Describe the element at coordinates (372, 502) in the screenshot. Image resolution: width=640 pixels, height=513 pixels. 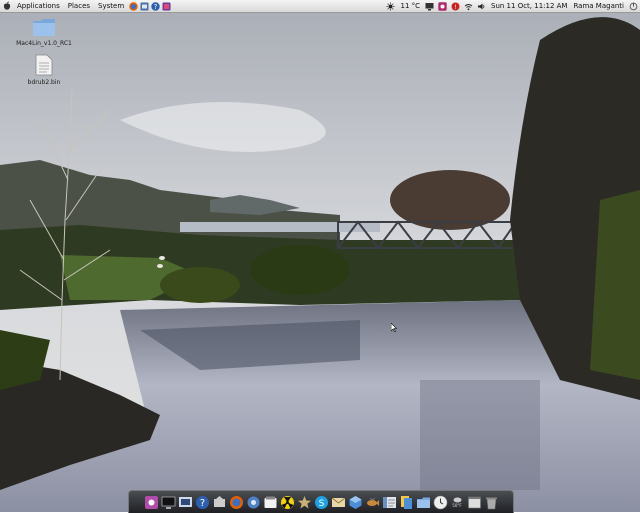
I see `fish-icon` at that location.